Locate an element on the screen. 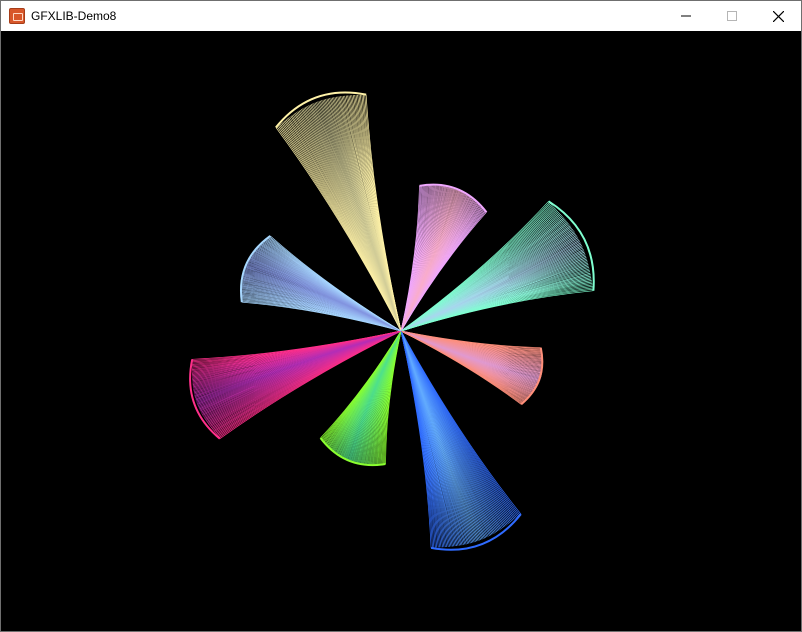  minimize-icon is located at coordinates (686, 16).